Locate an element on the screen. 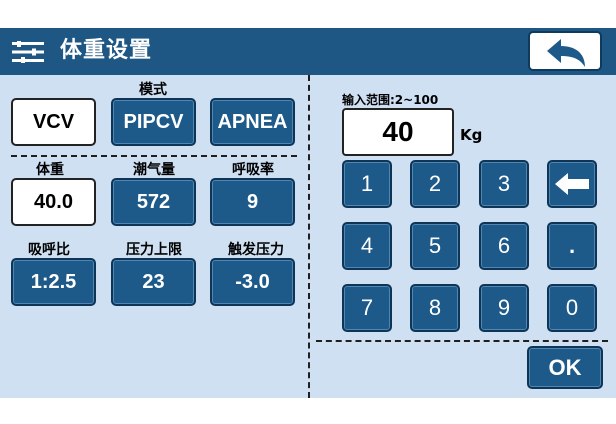 The width and height of the screenshot is (616, 424). weight-label: 体重 is located at coordinates (50, 170).